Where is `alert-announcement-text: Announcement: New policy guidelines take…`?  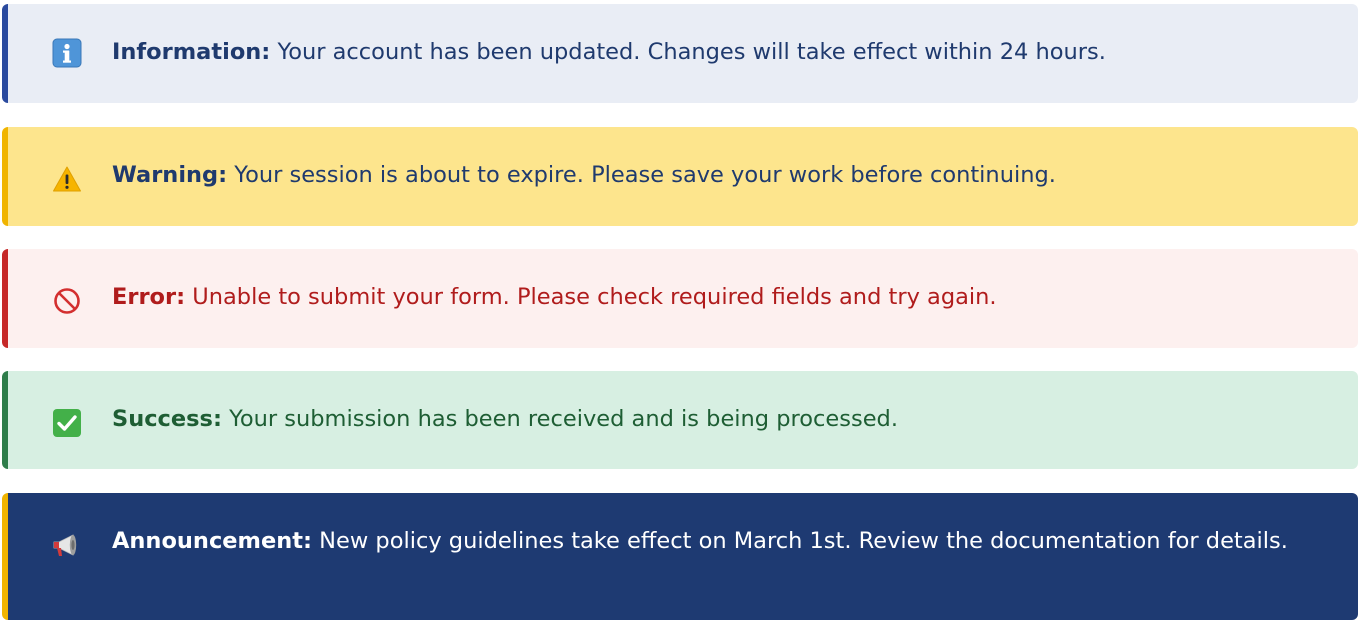
alert-announcement-text: Announcement: New policy guidelines take… is located at coordinates (700, 541).